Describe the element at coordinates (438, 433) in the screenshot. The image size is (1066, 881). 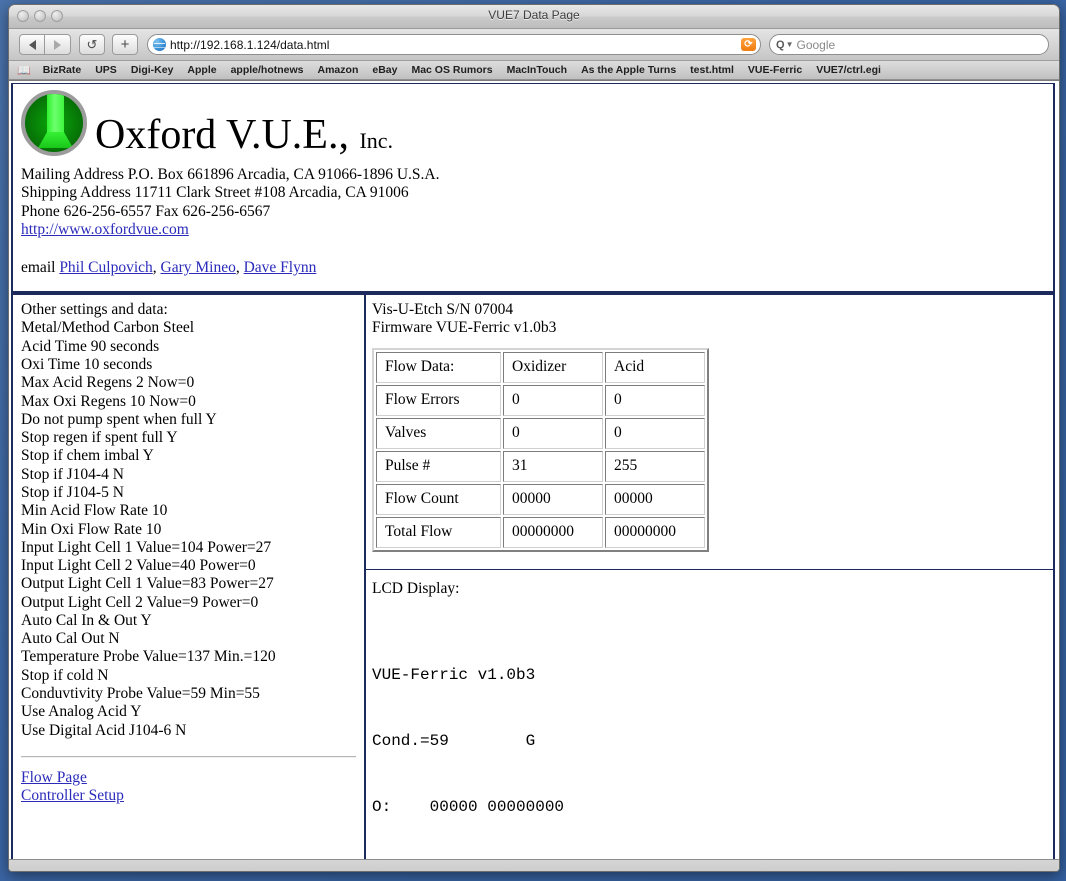
I see `table-cell: Valves` at that location.